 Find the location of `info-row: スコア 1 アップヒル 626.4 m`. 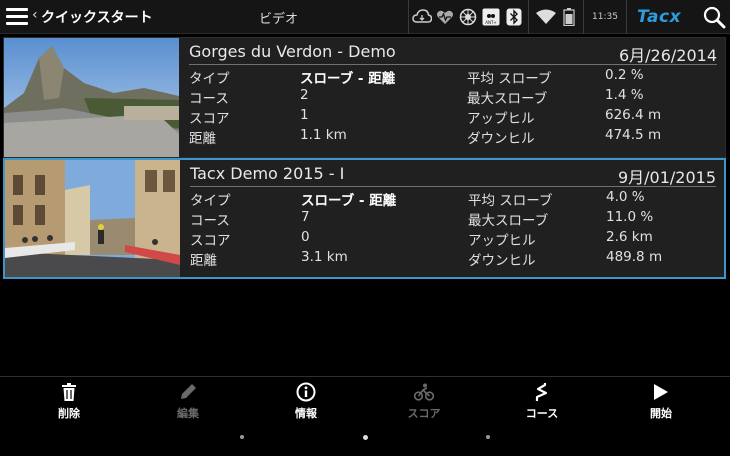

info-row: スコア 1 アップヒル 626.4 m is located at coordinates (453, 117).